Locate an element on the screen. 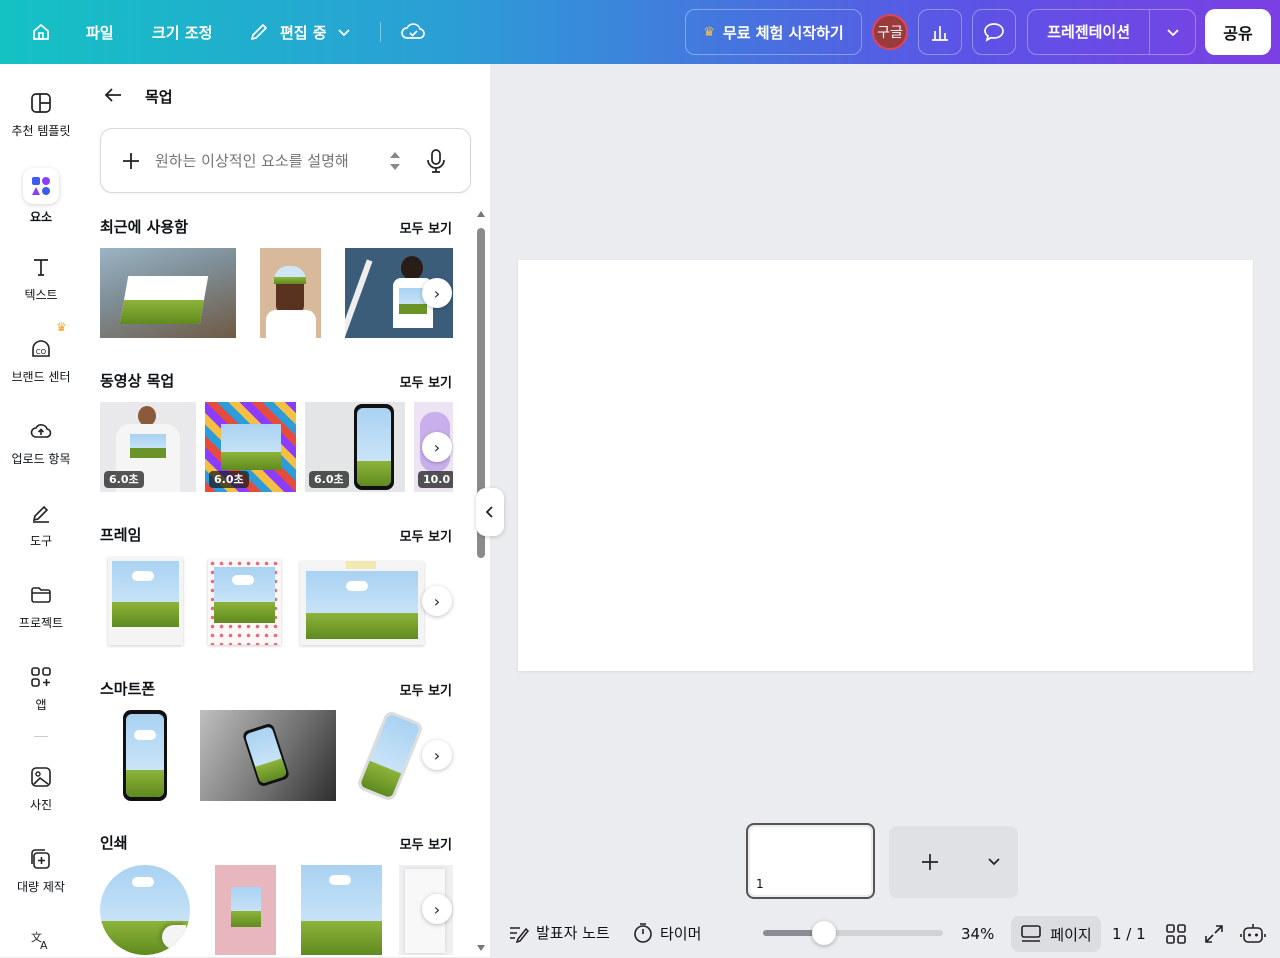  pages-icon is located at coordinates (1031, 933).